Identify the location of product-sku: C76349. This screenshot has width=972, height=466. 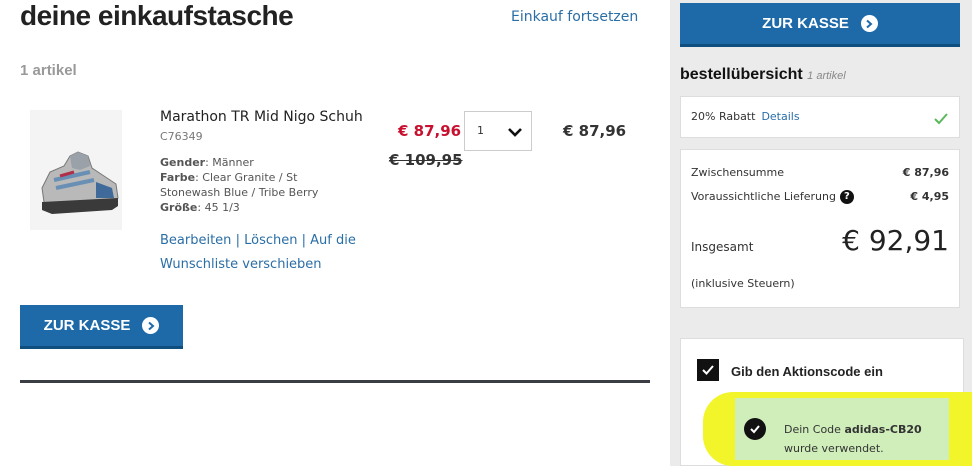
(181, 136).